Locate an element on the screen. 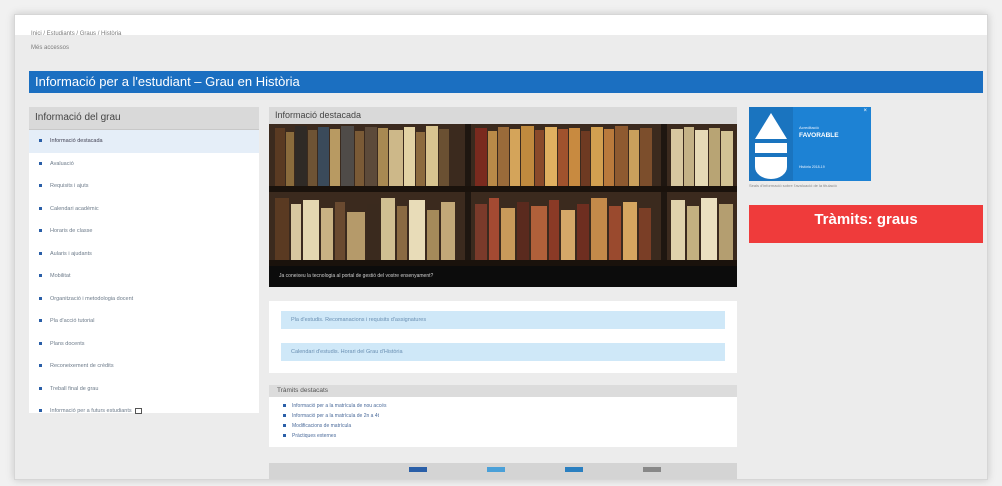  tramit-item: Pràctiques externes is located at coordinates (503, 436).